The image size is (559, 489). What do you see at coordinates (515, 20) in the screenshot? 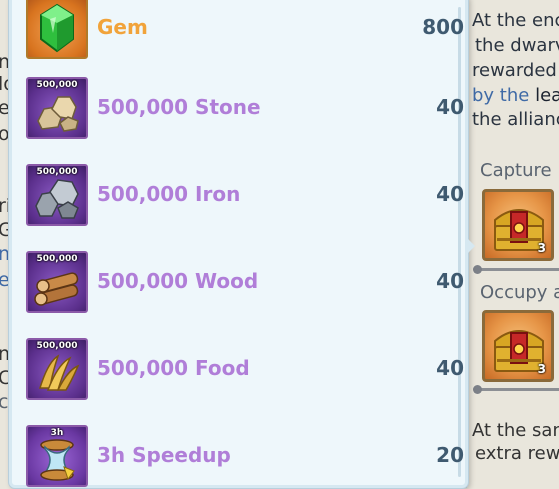
I see `bg-event-text: At the enc` at bounding box center [515, 20].